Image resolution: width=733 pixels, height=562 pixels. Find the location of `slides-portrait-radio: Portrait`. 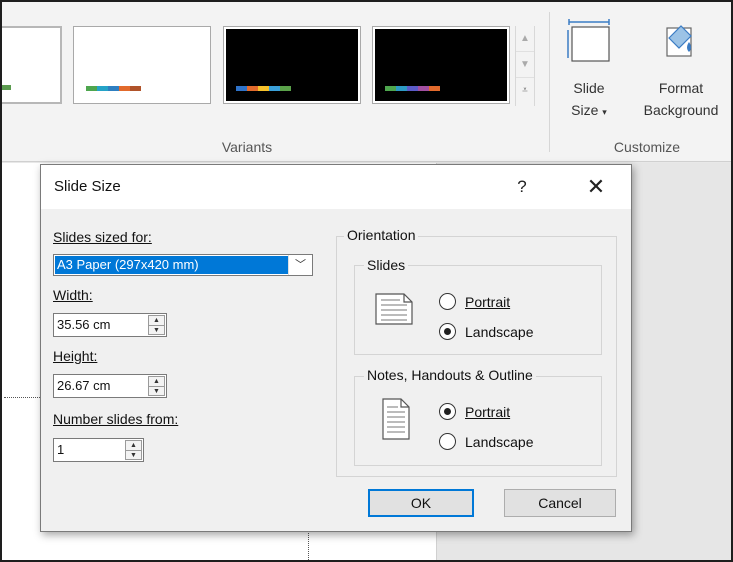

slides-portrait-radio: Portrait is located at coordinates (474, 302).